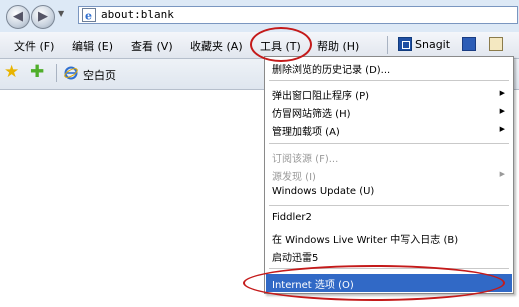 The height and width of the screenshot is (307, 519). I want to click on forward-button: ▶, so click(43, 17).